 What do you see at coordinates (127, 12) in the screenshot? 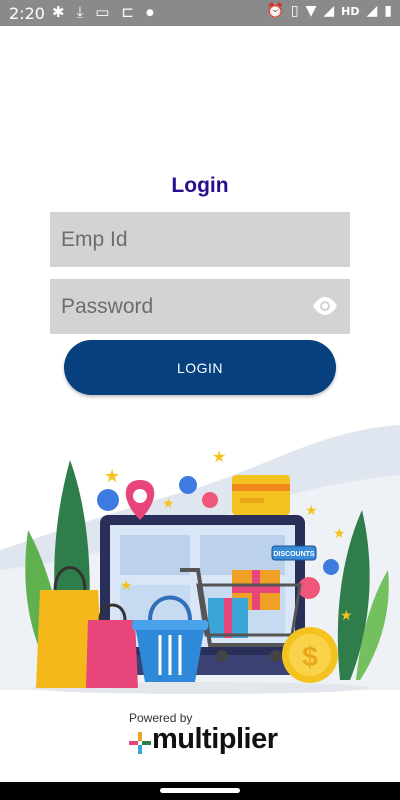
I see `laptop-icon: ⊏` at bounding box center [127, 12].